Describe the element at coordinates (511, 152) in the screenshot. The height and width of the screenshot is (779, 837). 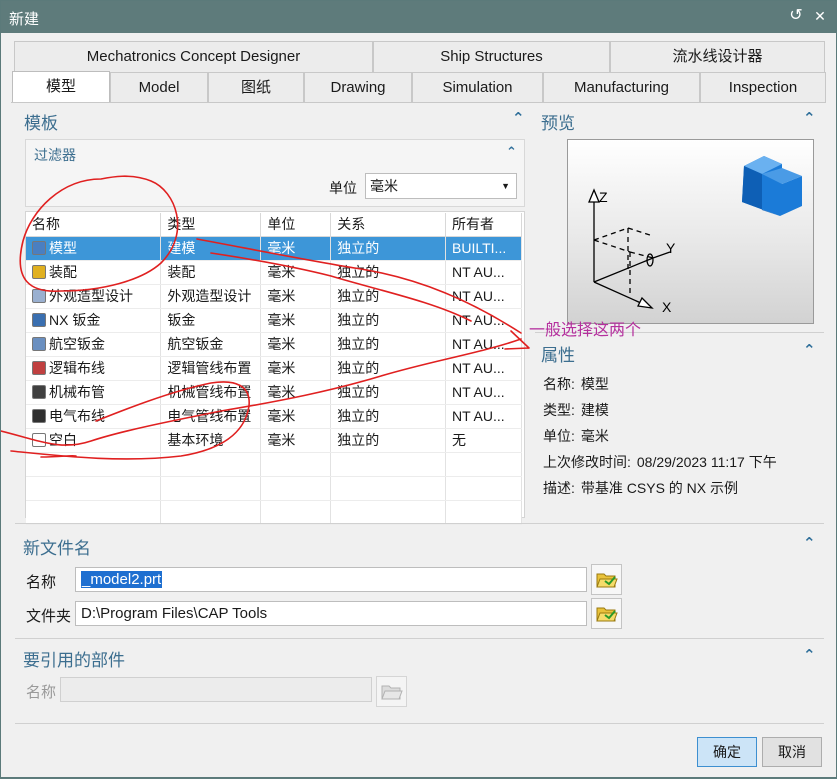
I see `filter-collapse-icon: ⌃` at that location.